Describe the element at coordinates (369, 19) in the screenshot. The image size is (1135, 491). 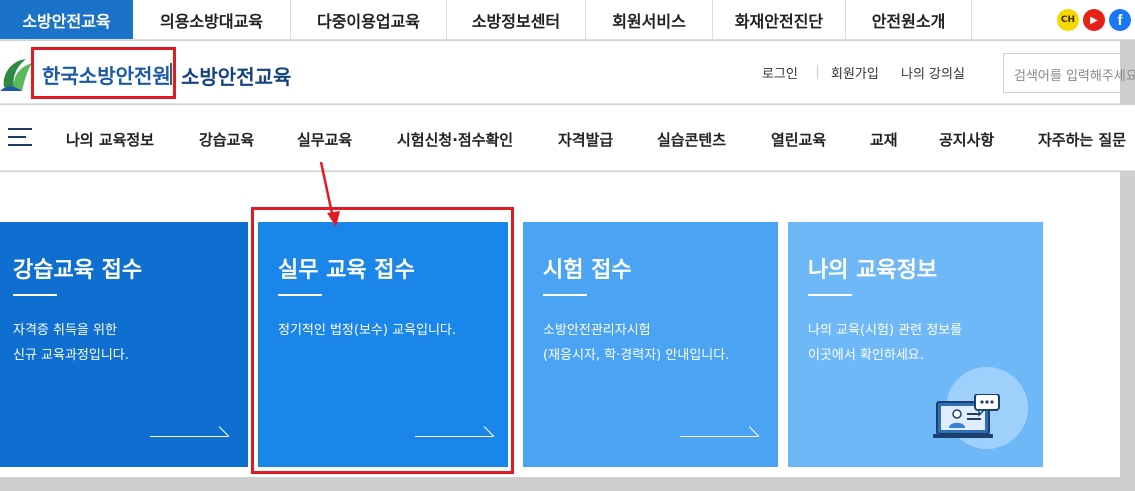
I see `site-tab-multiuse-business-education: 다중이용업교육` at that location.